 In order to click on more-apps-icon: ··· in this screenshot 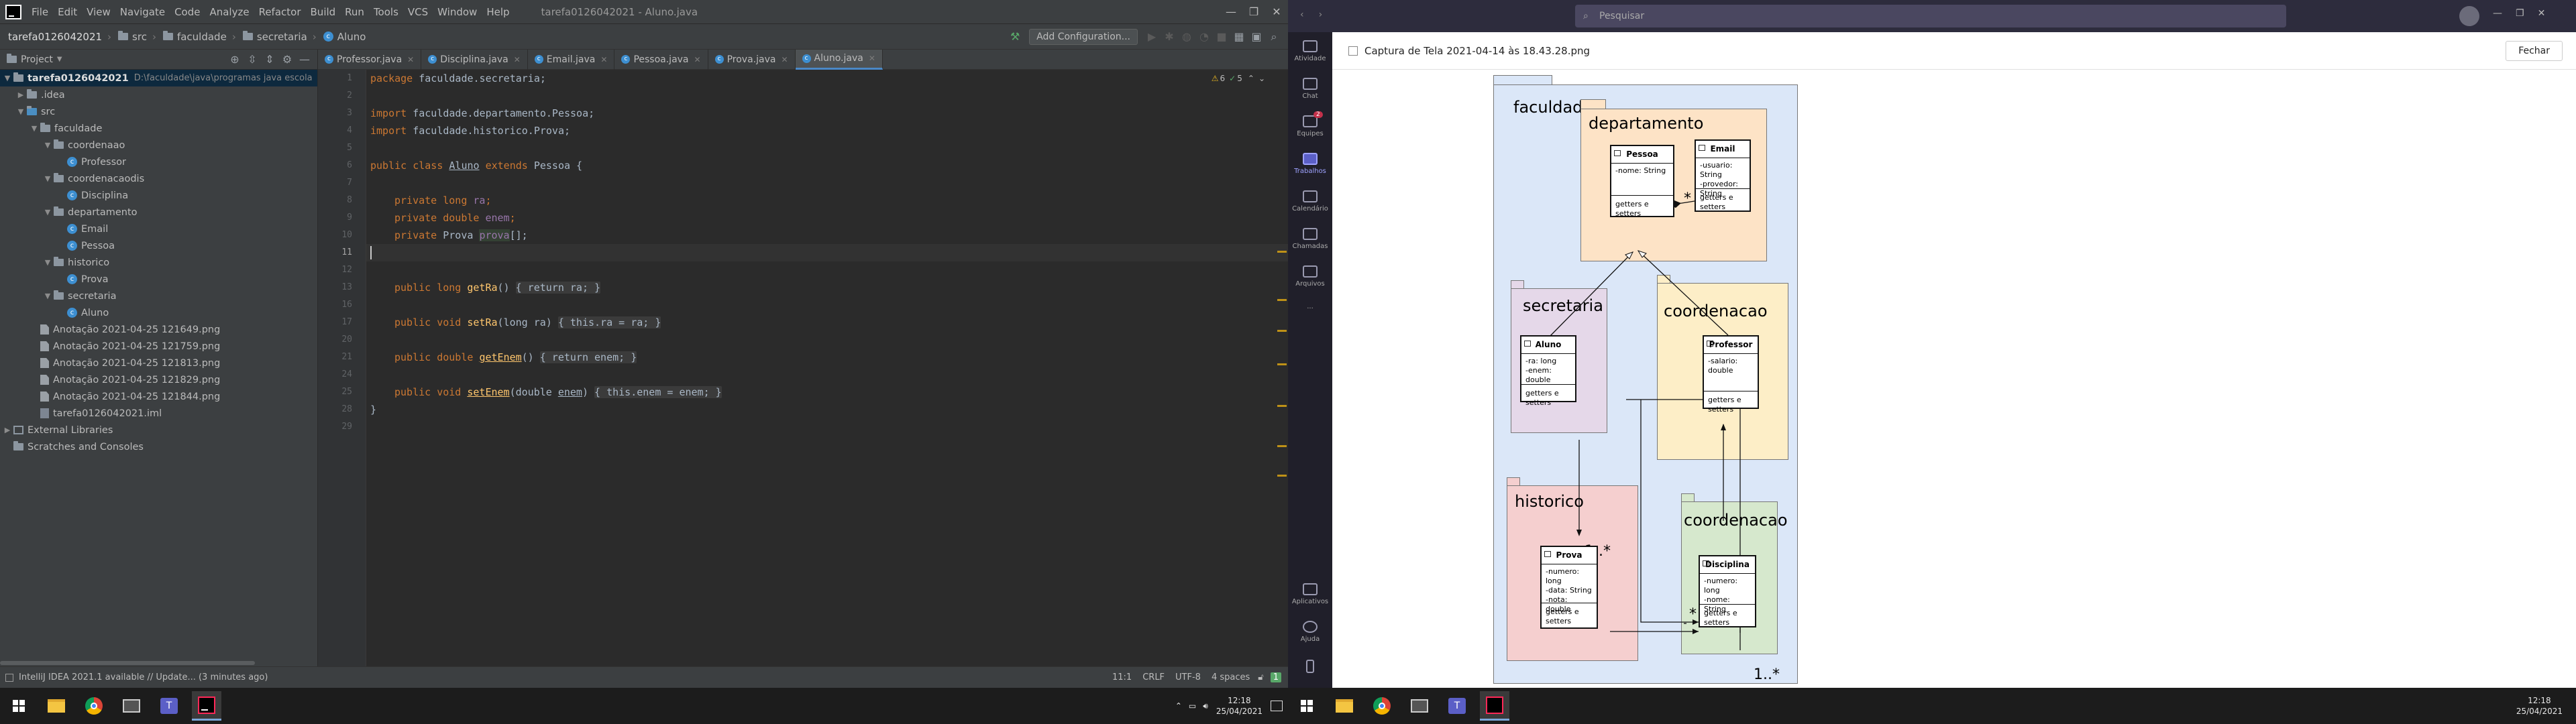, I will do `click(1310, 308)`.